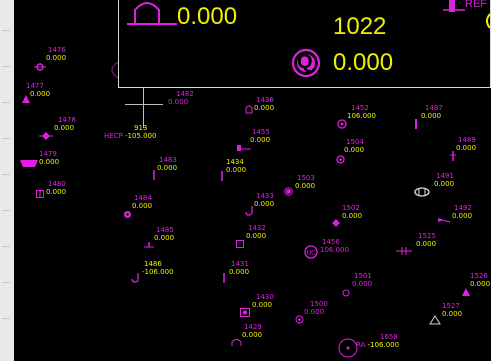 This screenshot has width=491, height=361. I want to click on point-label: 1436 0.000, so click(264, 104).